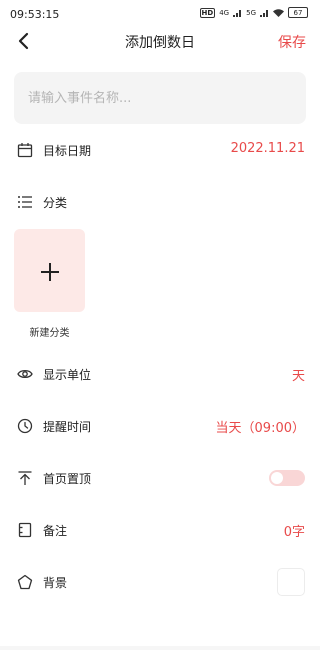 The height and width of the screenshot is (650, 320). Describe the element at coordinates (67, 427) in the screenshot. I see `reminder-label: 提醒时间` at that location.